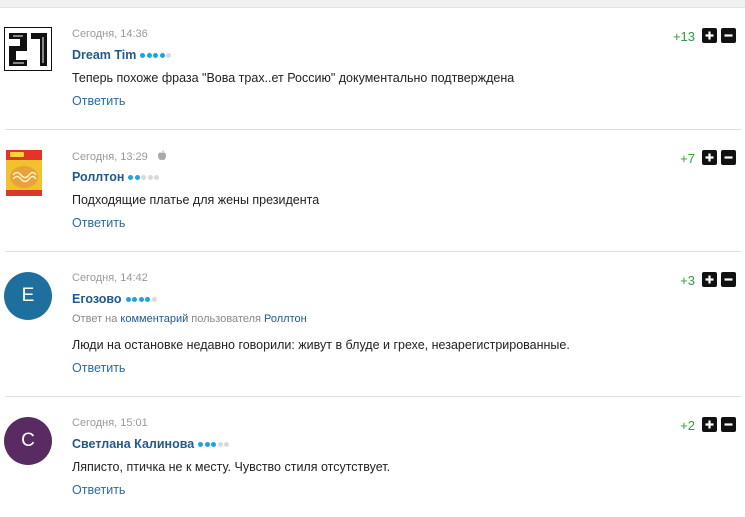 Image resolution: width=745 pixels, height=517 pixels. What do you see at coordinates (95, 319) in the screenshot?
I see `reply-prefix: Ответ на` at bounding box center [95, 319].